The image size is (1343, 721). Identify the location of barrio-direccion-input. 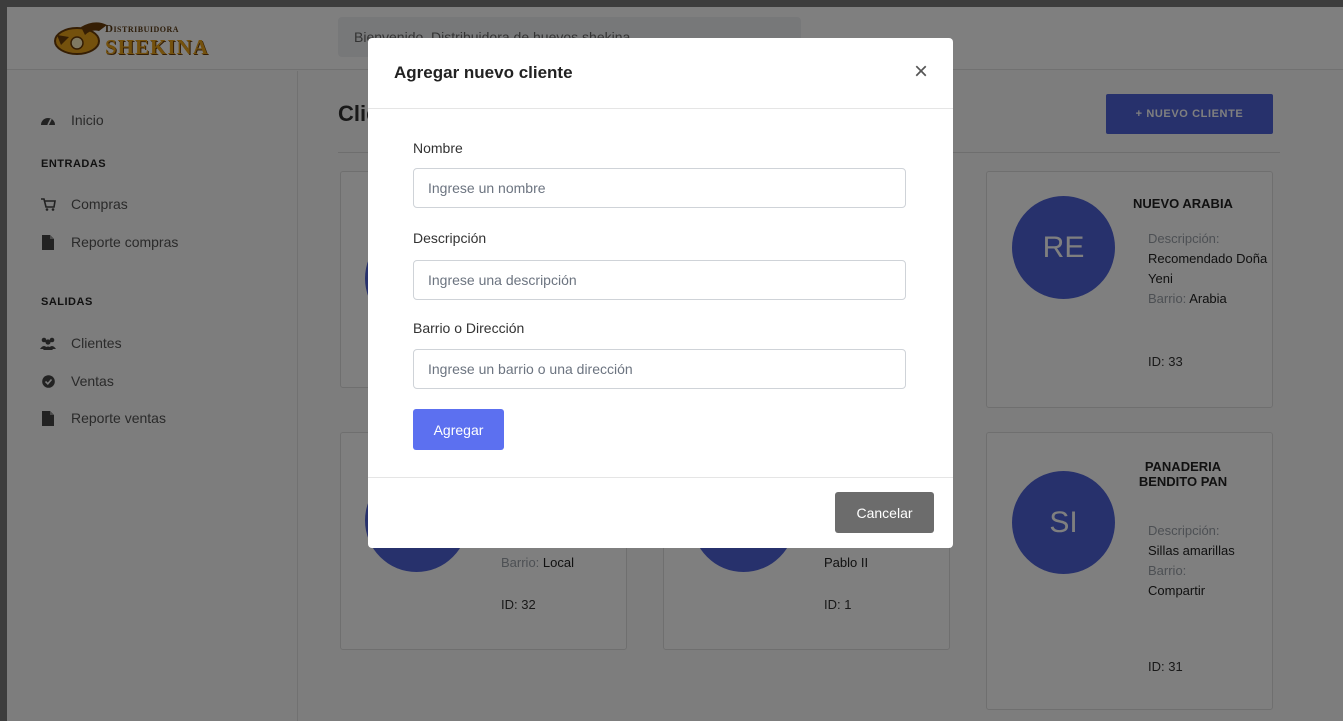
(659, 369).